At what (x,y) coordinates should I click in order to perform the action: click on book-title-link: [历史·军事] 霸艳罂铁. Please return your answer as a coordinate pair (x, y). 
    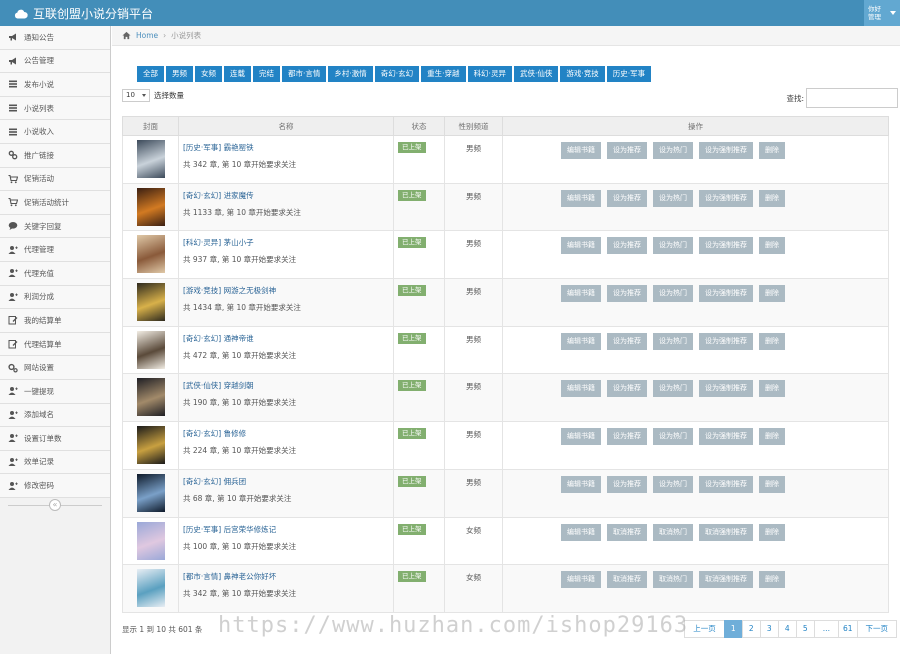
    Looking at the image, I should click on (288, 147).